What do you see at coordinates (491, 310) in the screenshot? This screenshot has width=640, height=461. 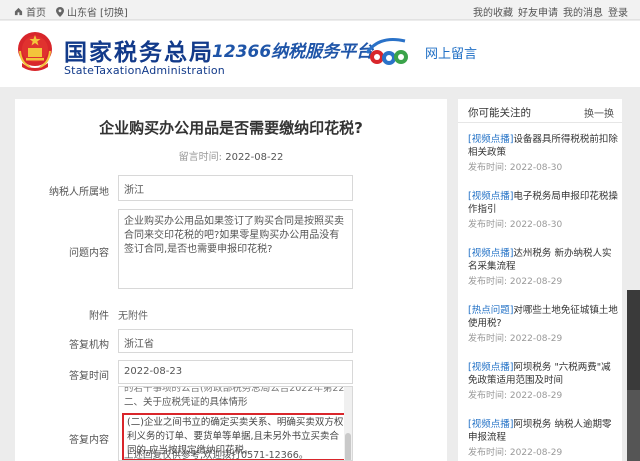 I see `news-tag: [热点问题]` at bounding box center [491, 310].